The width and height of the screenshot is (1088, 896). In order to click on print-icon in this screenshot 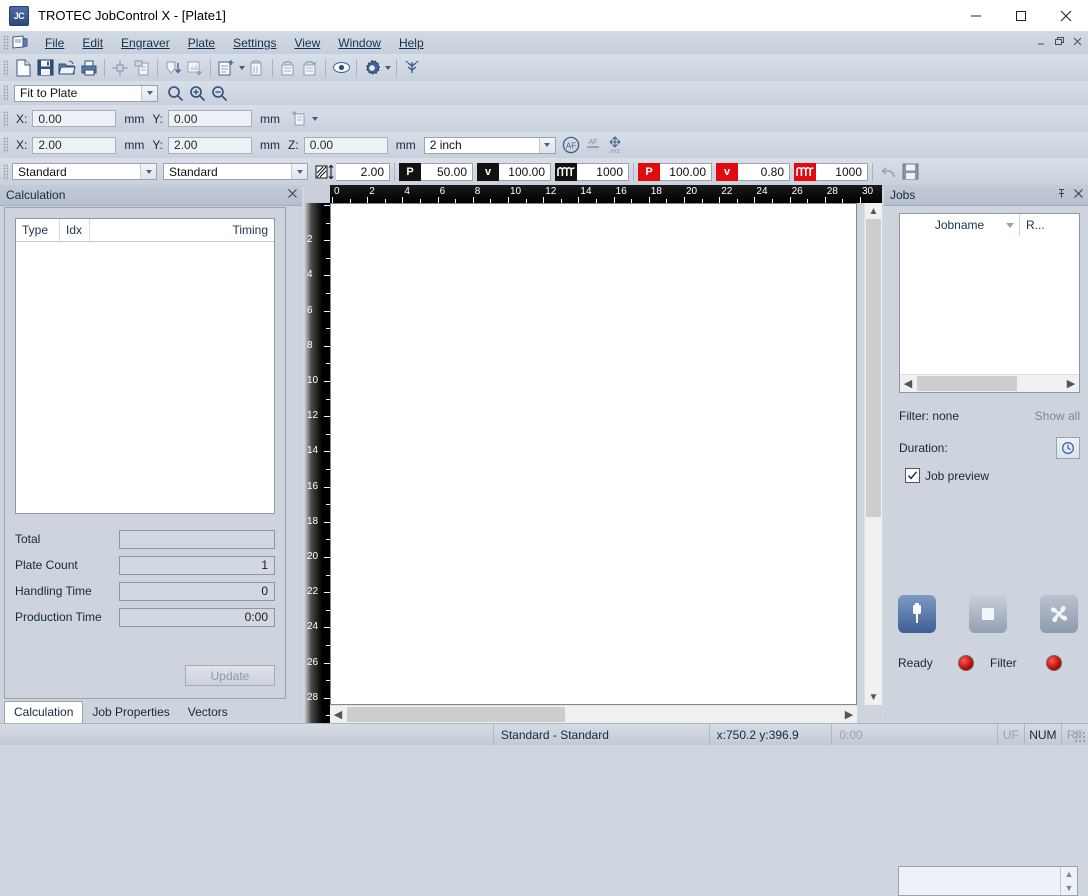, I will do `click(89, 68)`.